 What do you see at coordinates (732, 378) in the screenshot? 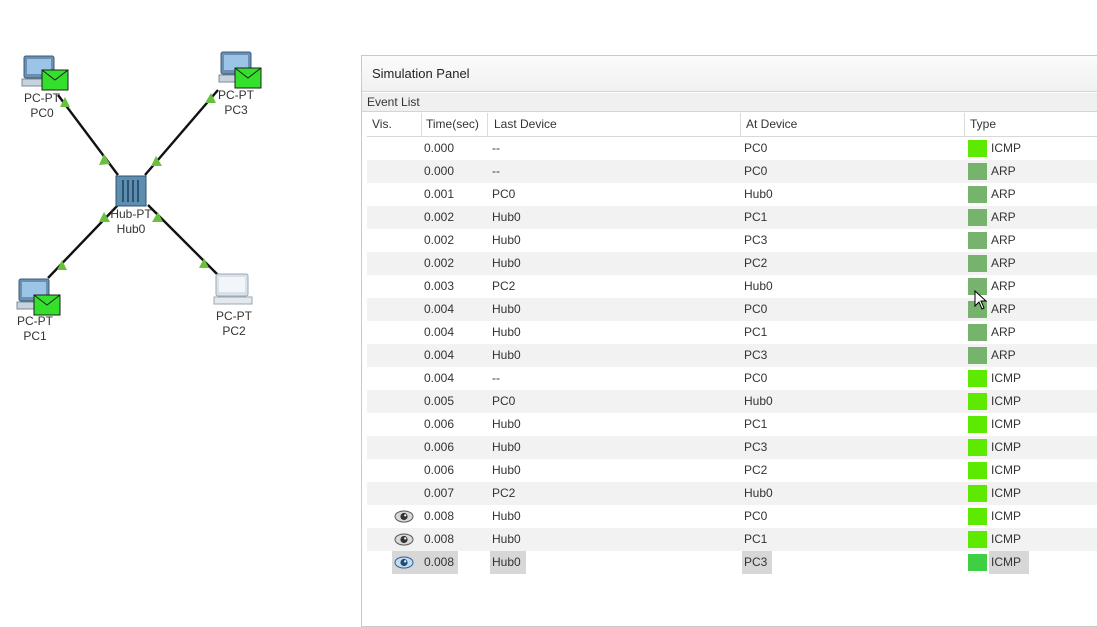
I see `table-row: 0.004 -- PC0 ICMP` at bounding box center [732, 378].